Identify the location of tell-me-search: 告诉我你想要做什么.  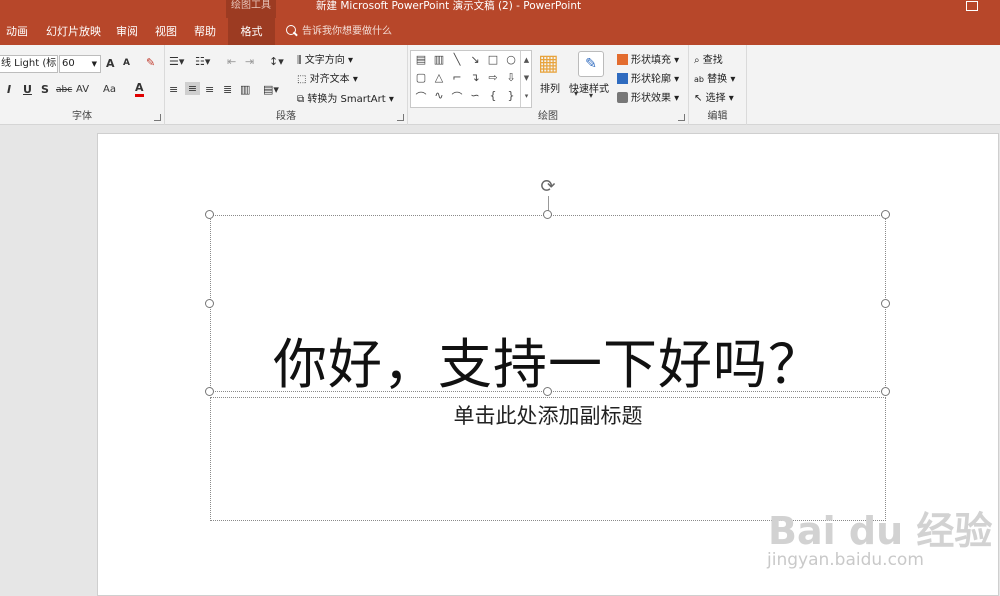
(339, 31).